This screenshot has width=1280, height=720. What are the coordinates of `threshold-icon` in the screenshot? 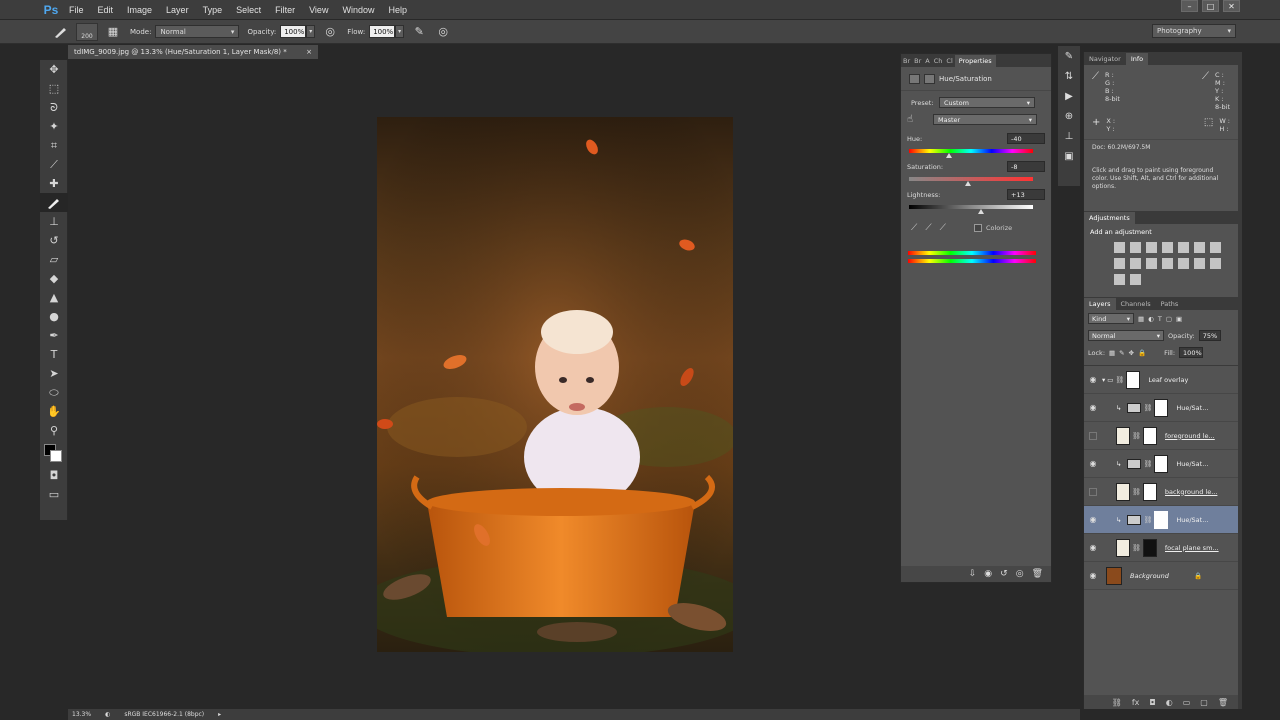 It's located at (1215, 263).